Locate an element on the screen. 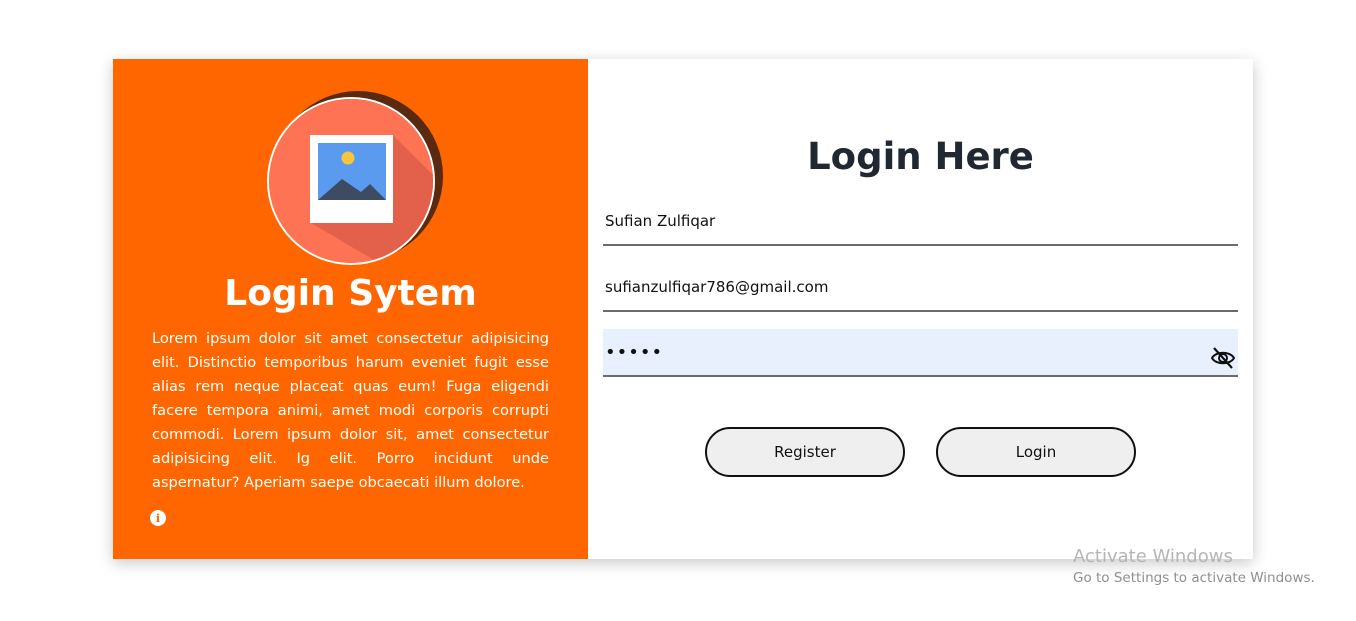 The width and height of the screenshot is (1356, 621). email-input is located at coordinates (920, 287).